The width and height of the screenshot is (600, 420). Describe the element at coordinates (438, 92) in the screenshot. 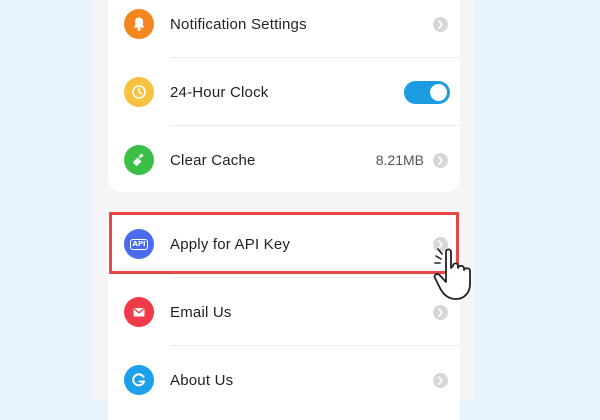

I see `toggle-knob` at that location.